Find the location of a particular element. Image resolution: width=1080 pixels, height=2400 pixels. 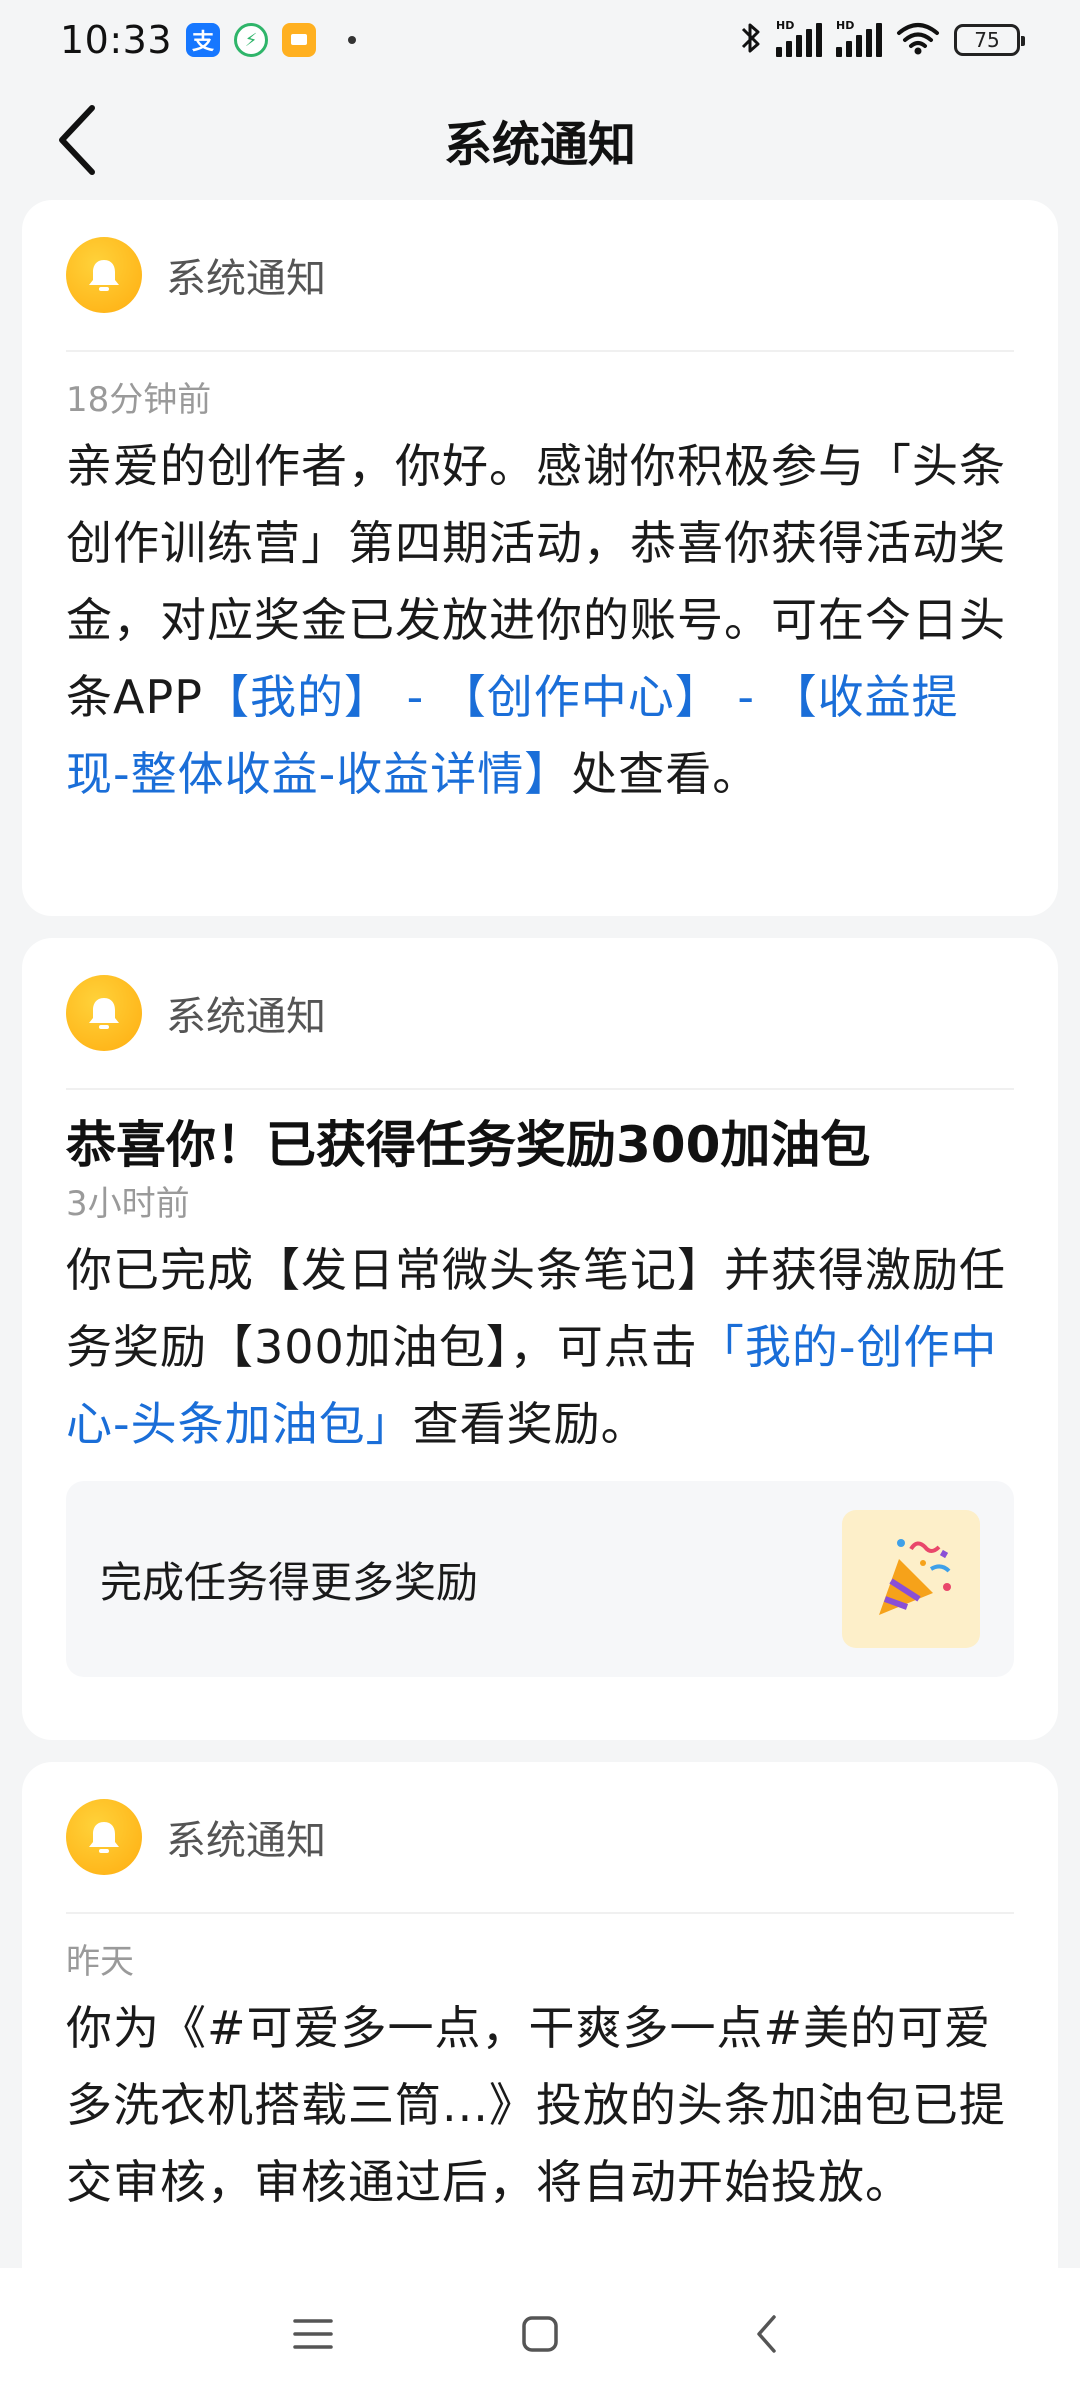

power-app-icon: ⚡ is located at coordinates (251, 40).